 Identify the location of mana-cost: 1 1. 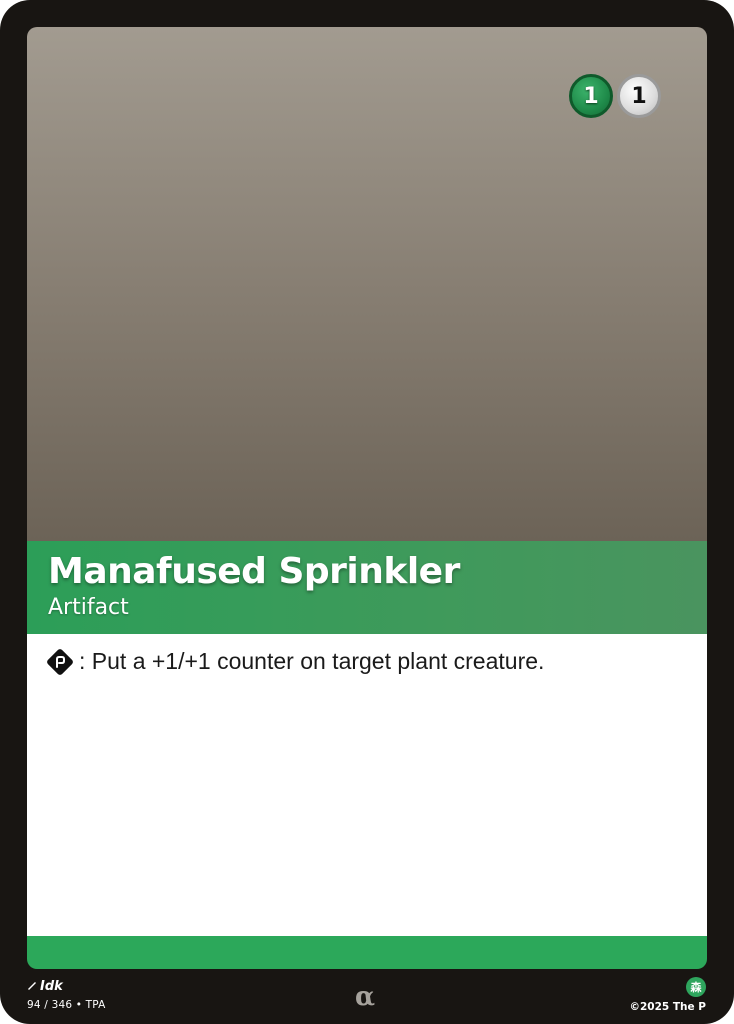
(615, 96).